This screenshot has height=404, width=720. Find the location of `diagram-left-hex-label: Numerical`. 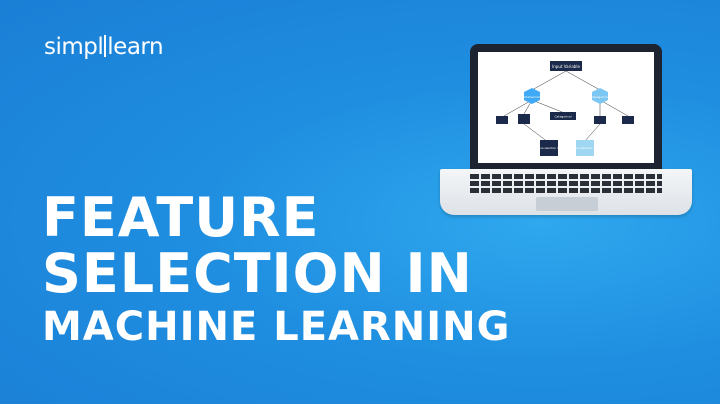

diagram-left-hex-label: Numerical is located at coordinates (531, 97).